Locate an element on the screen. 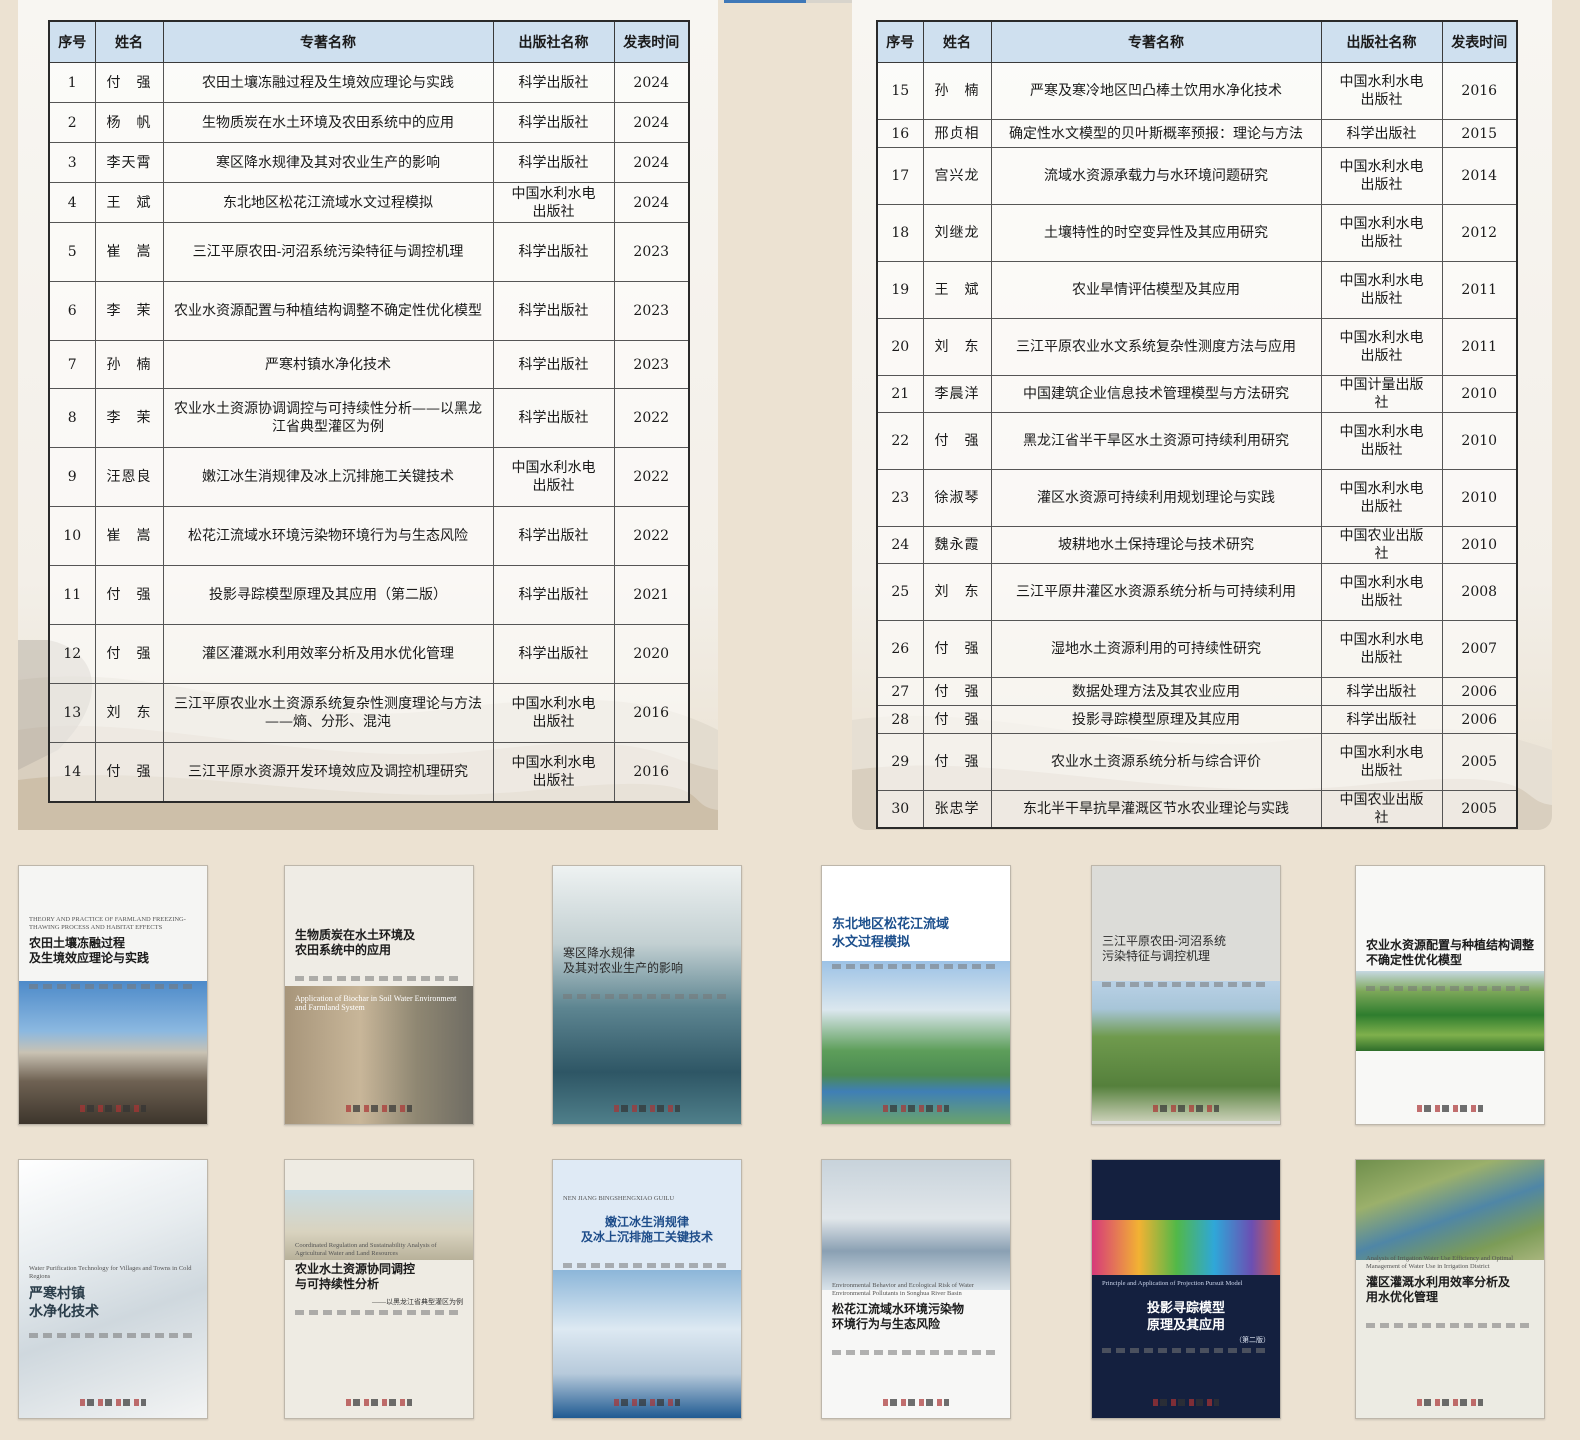 This screenshot has width=1580, height=1440. title-cell: 投影寻踪模型原理及其应用 is located at coordinates (1156, 719).